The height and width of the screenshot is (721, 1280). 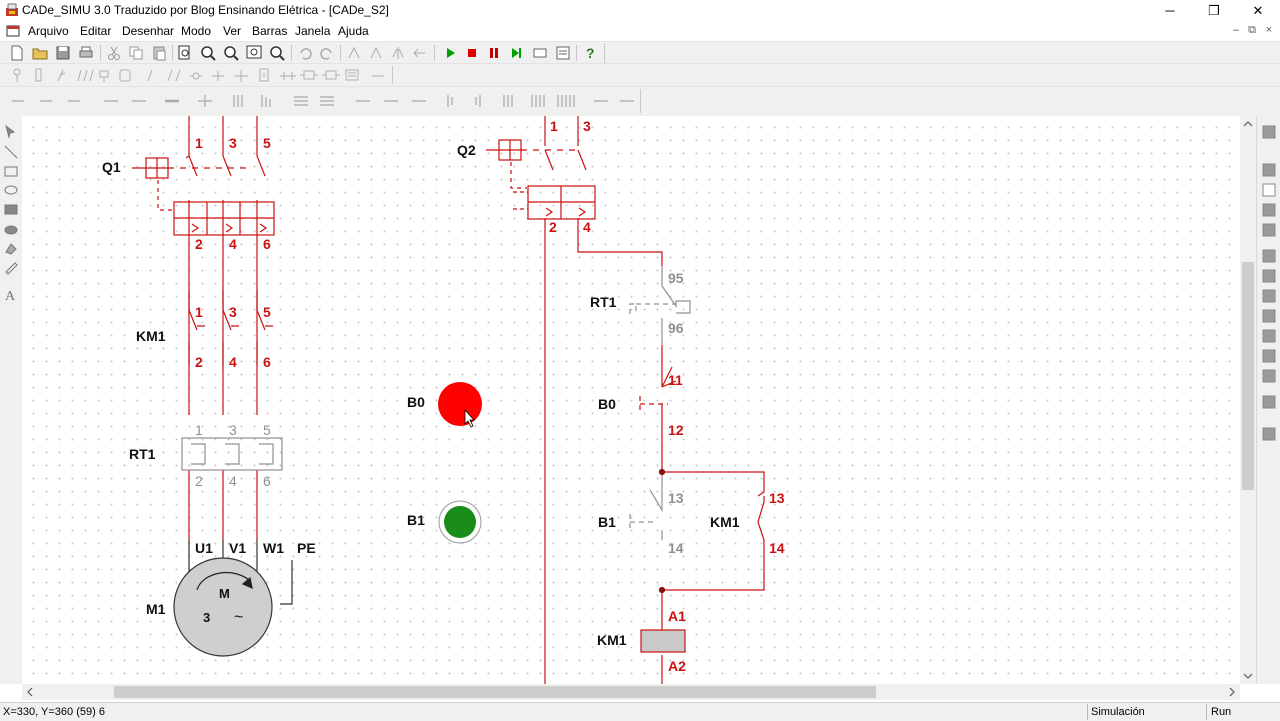 I want to click on km1-aux-terminal: 14, so click(x=777, y=548).